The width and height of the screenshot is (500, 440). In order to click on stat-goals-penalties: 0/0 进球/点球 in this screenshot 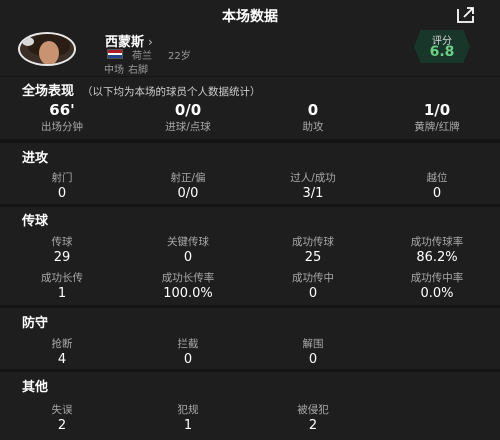, I will do `click(188, 117)`.